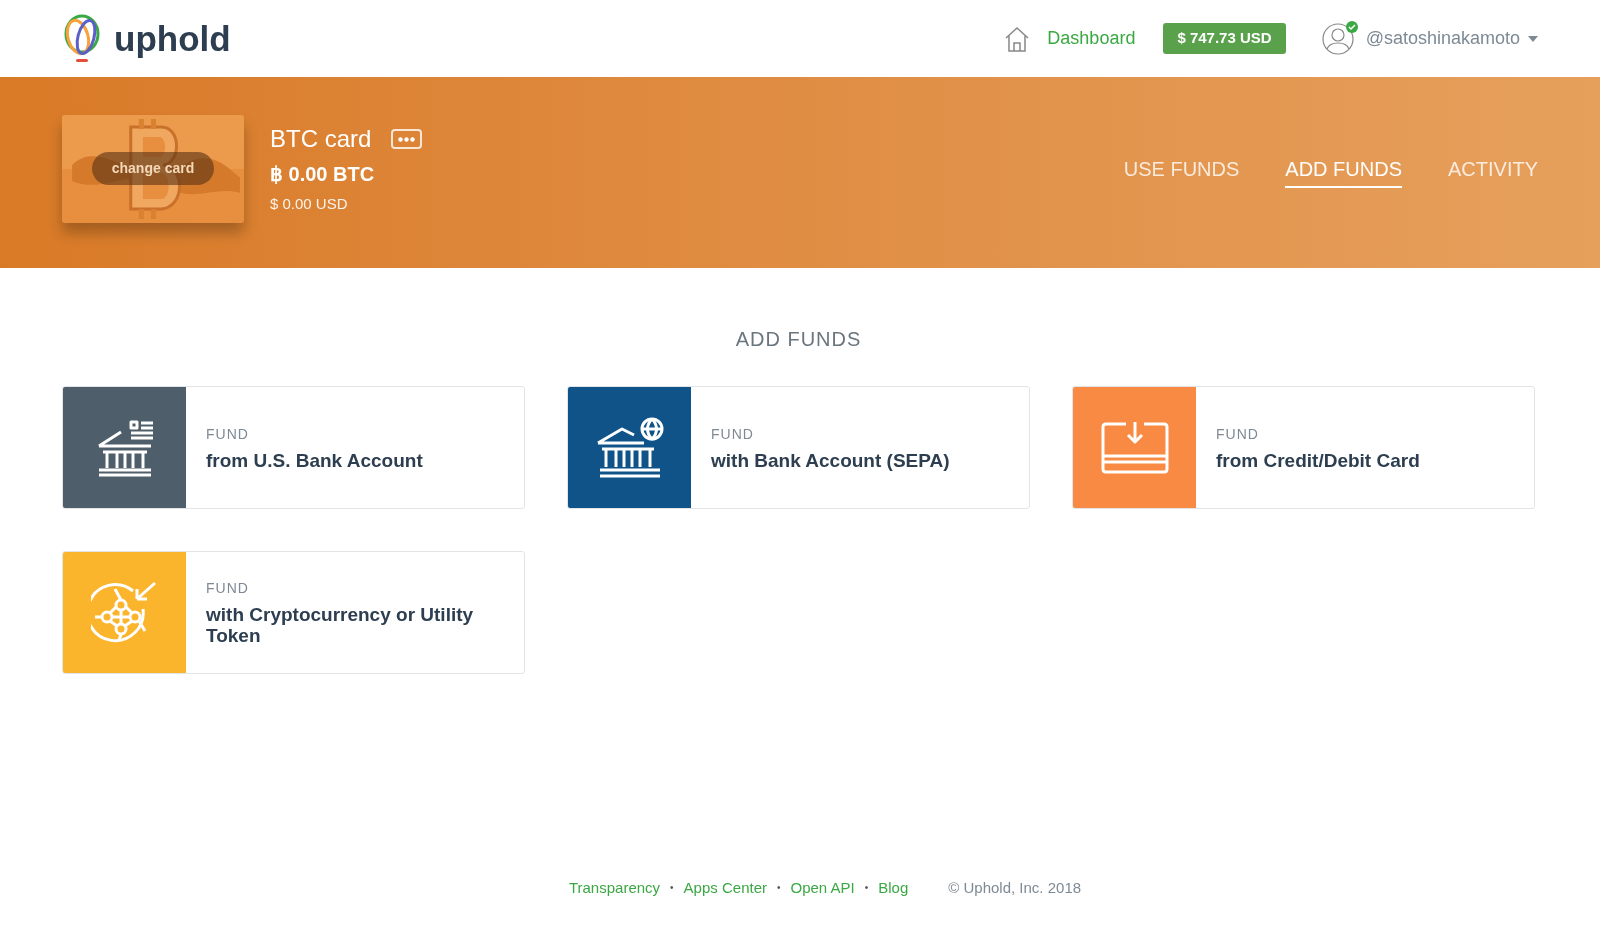 The image size is (1600, 947). What do you see at coordinates (153, 168) in the screenshot?
I see `change-card-button: change card` at bounding box center [153, 168].